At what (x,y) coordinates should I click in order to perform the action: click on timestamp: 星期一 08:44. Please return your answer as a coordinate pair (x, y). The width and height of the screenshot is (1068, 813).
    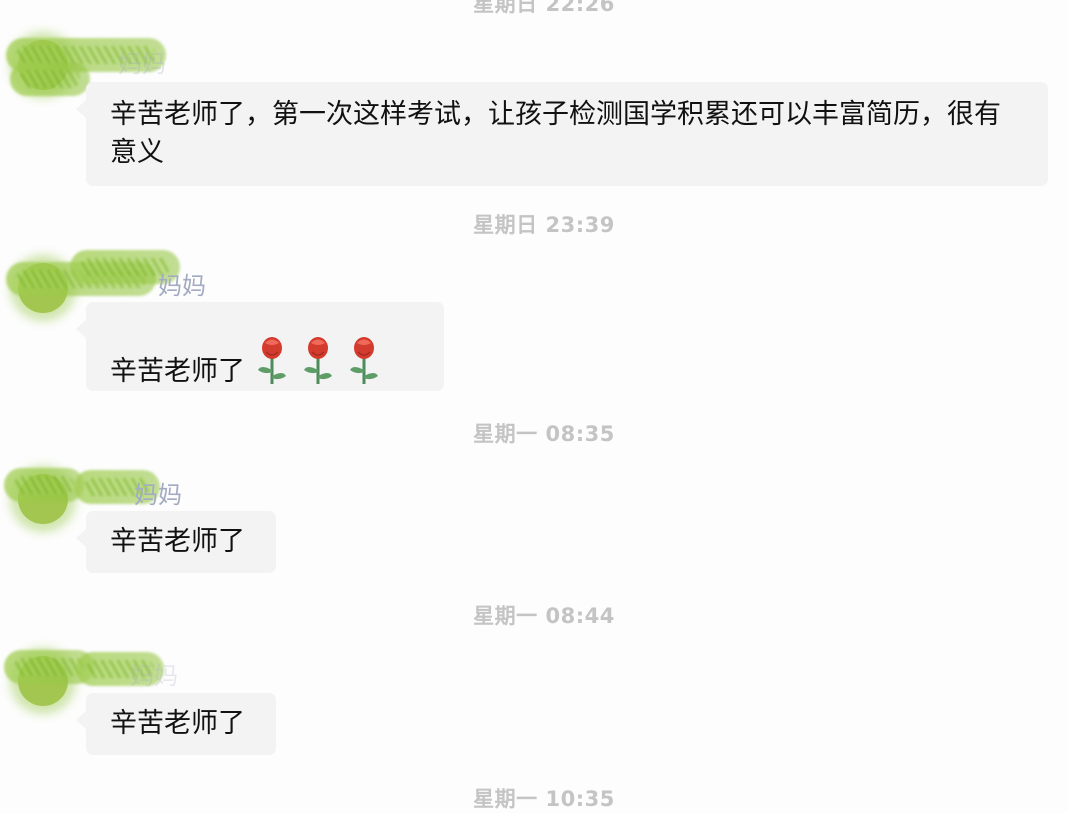
    Looking at the image, I should click on (544, 616).